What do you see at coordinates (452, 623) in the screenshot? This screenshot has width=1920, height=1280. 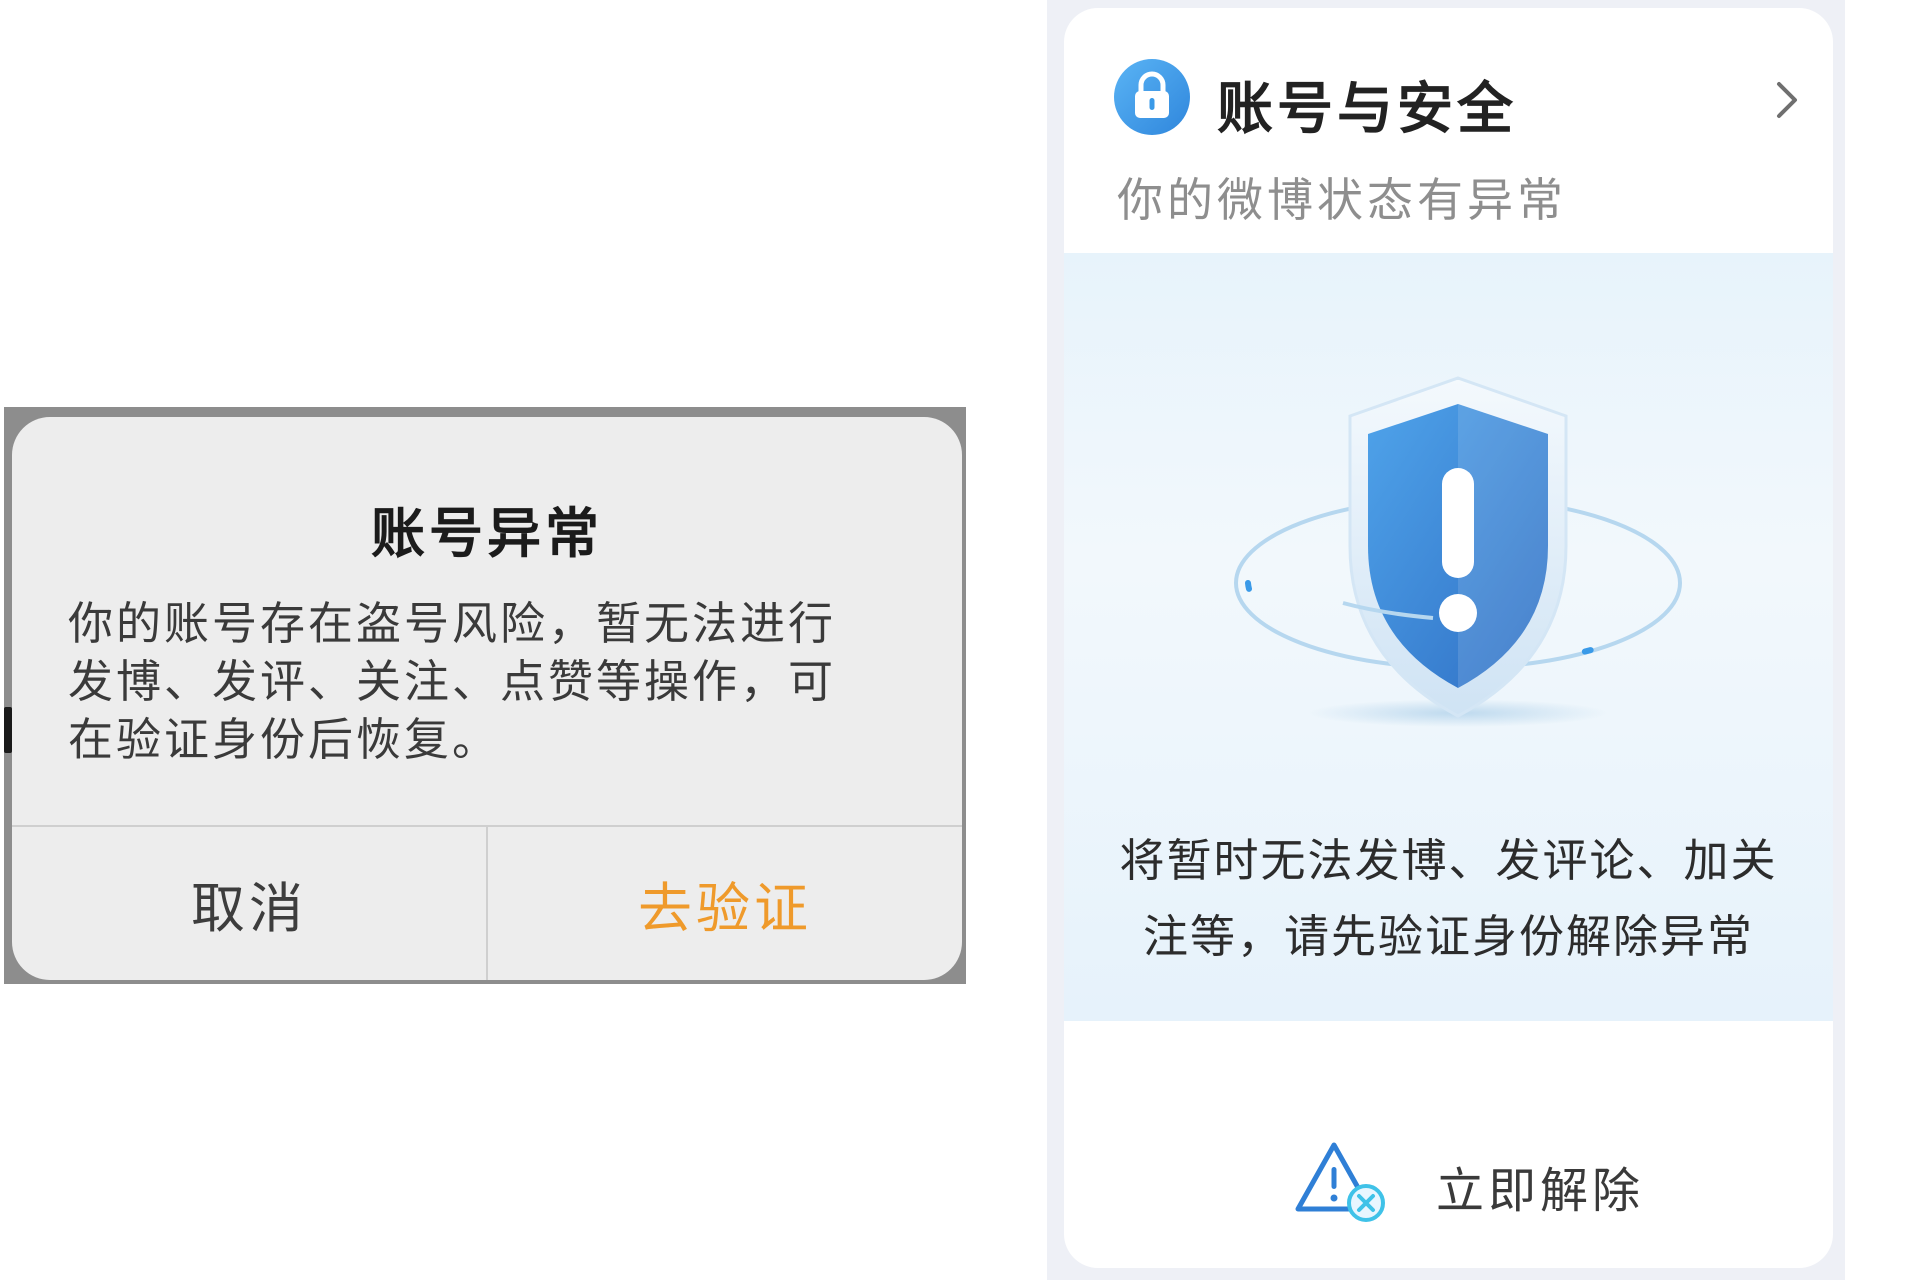 I see `alert-message-line: 你的账号存在盗号风险，暂无法进行` at bounding box center [452, 623].